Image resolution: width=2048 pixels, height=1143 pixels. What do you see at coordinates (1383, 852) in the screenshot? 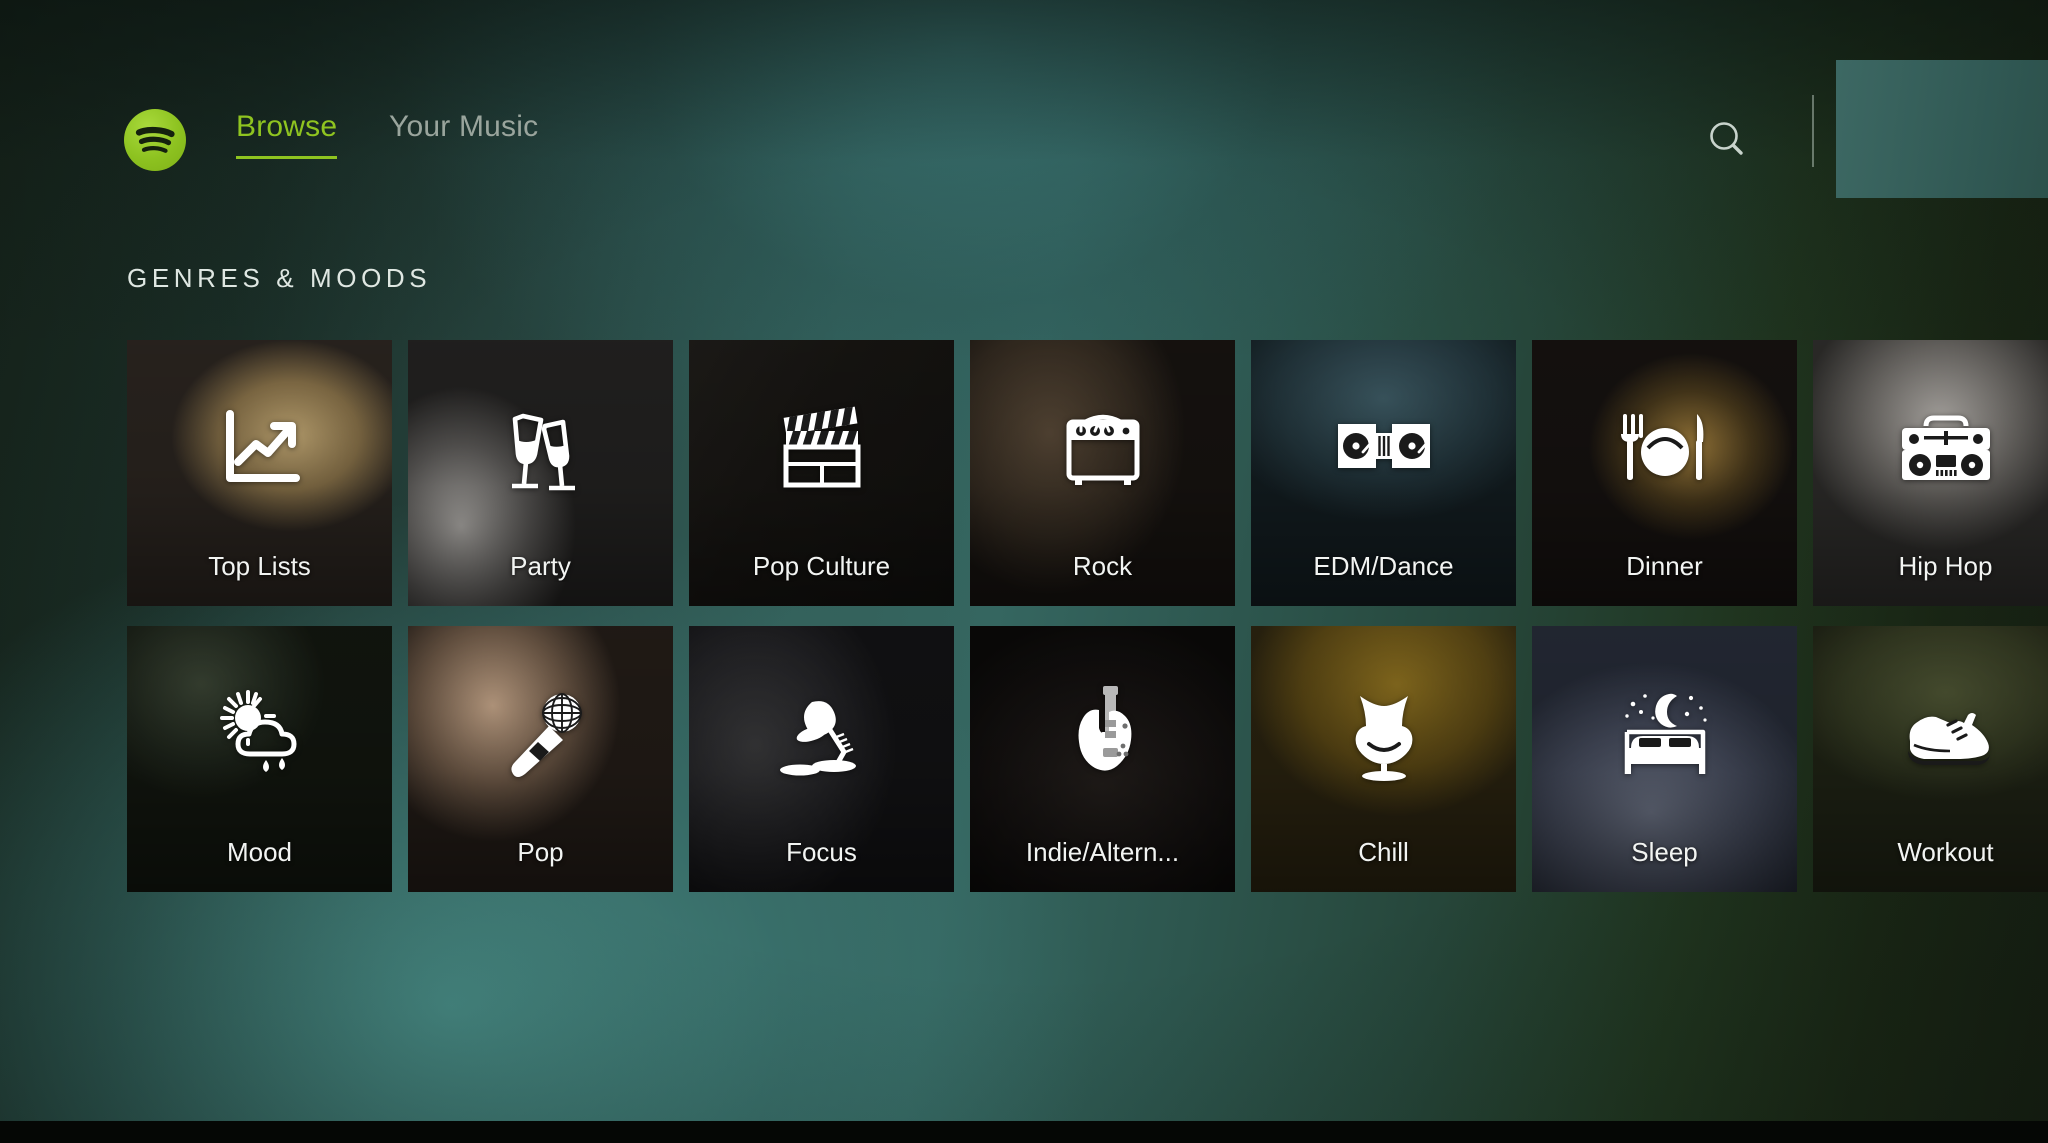
I see `tile-label: Chill` at bounding box center [1383, 852].